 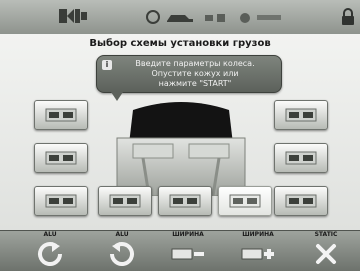 I want to click on page-title: Выбор схемы установки грузов, so click(x=180, y=43).